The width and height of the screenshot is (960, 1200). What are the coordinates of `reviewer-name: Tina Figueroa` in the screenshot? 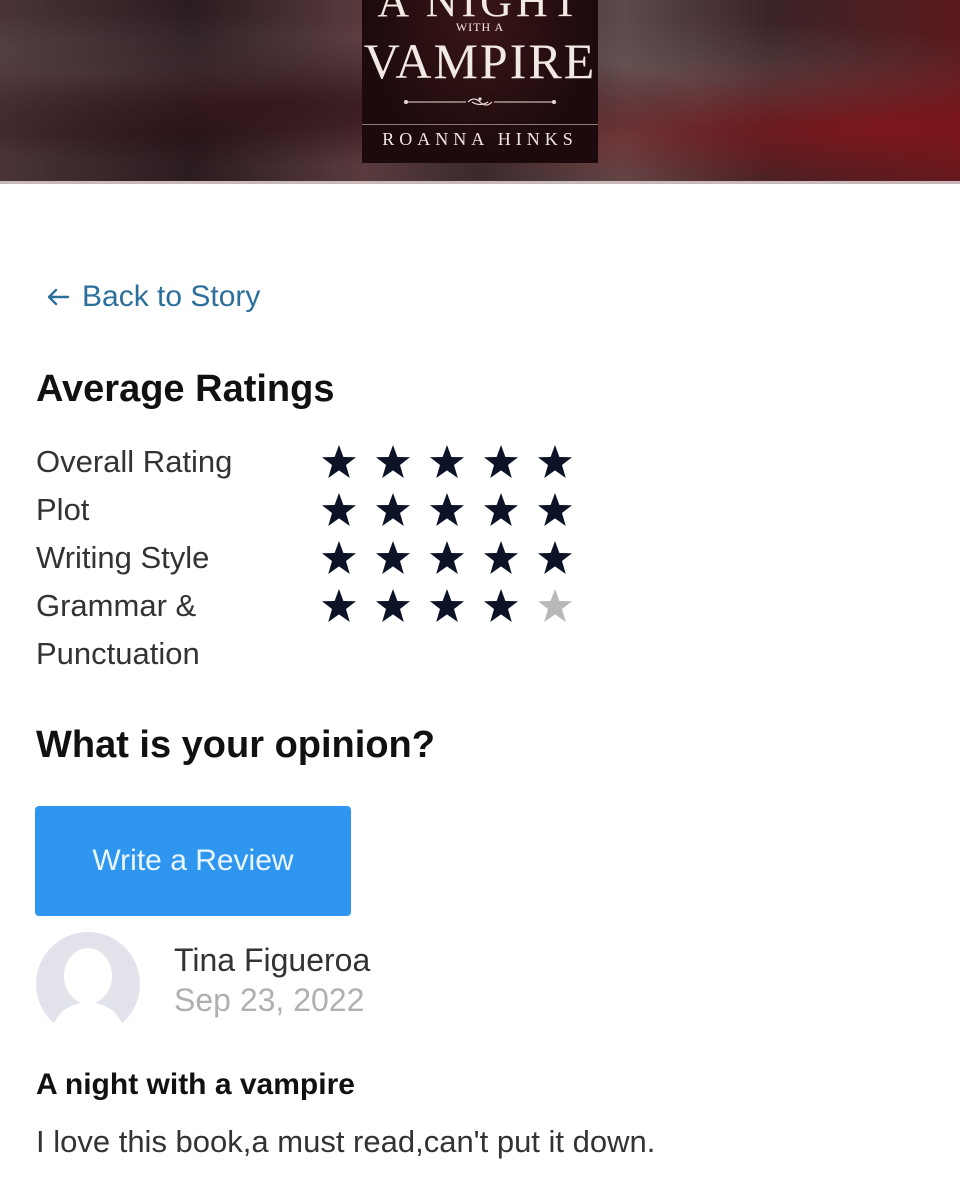 It's located at (272, 960).